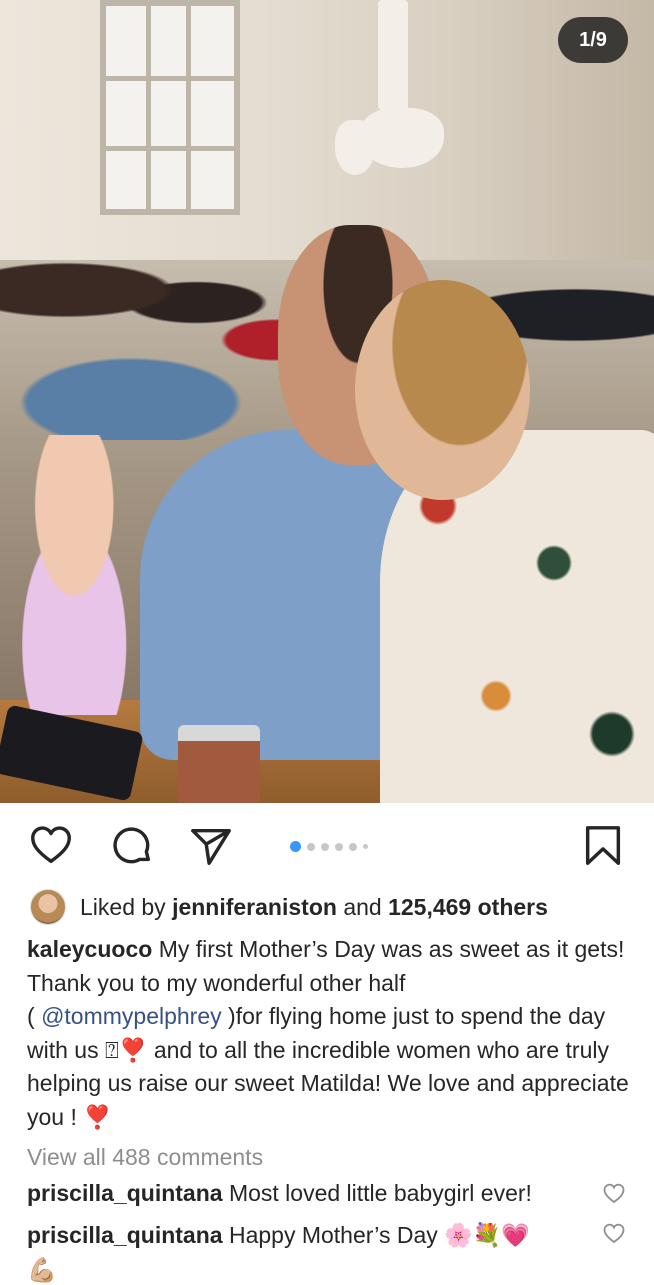 This screenshot has height=1285, width=654. Describe the element at coordinates (333, 1235) in the screenshot. I see `comment-text: Happy Mother’s Day` at that location.